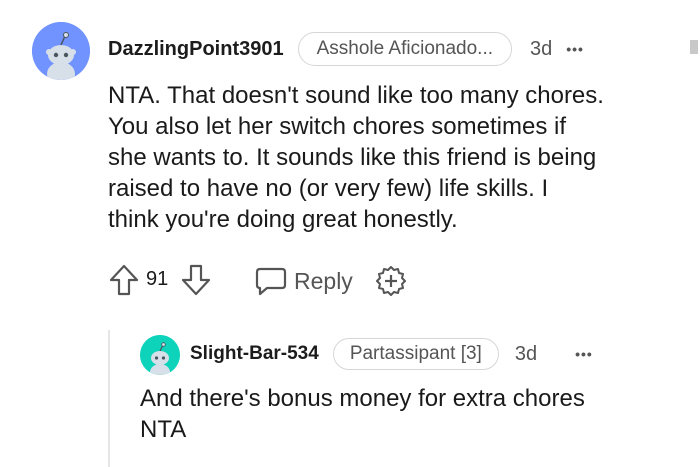 The width and height of the screenshot is (700, 467). Describe the element at coordinates (575, 49) in the screenshot. I see `more-options-button: •••` at that location.